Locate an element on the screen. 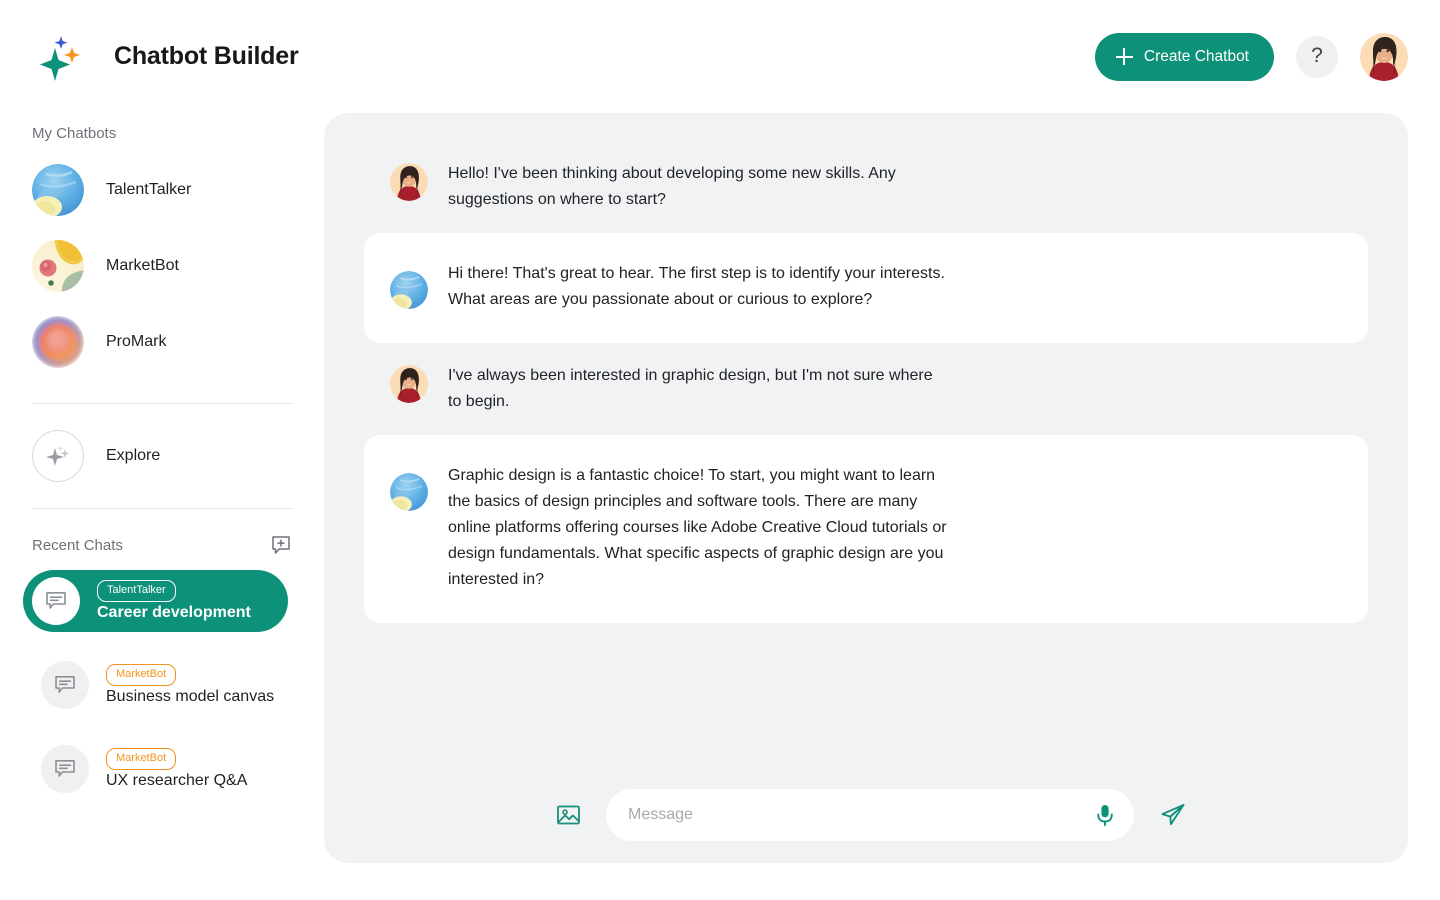 This screenshot has width=1440, height=900. message-input-wrap is located at coordinates (870, 815).